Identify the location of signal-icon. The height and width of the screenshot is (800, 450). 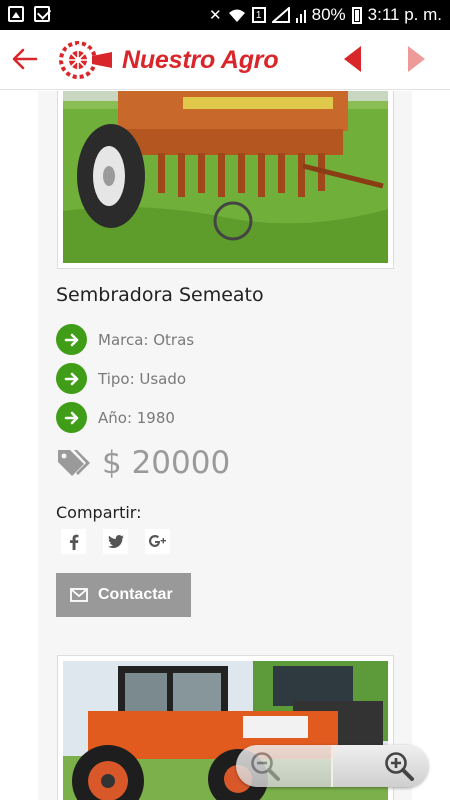
(280, 15).